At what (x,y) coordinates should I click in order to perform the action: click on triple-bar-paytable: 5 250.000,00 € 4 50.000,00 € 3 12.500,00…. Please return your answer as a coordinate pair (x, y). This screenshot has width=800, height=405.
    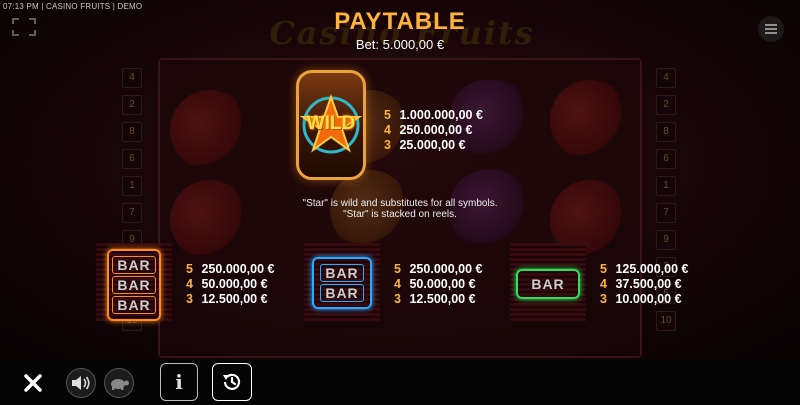
    Looking at the image, I should click on (230, 284).